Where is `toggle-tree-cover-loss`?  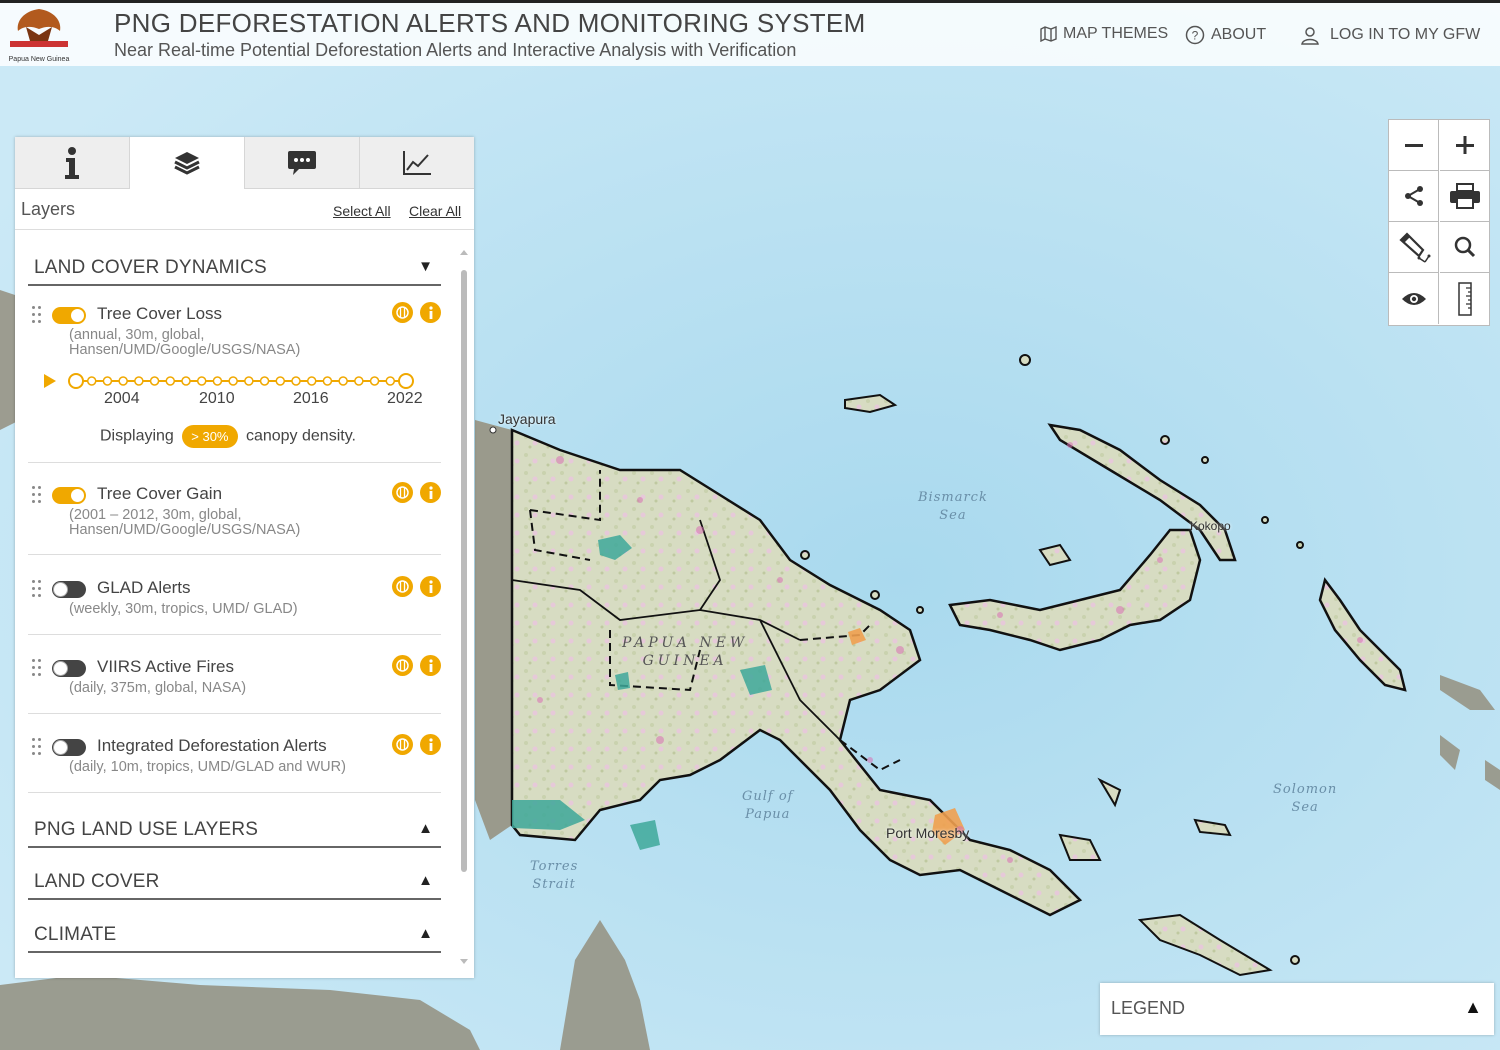
toggle-tree-cover-loss is located at coordinates (69, 315).